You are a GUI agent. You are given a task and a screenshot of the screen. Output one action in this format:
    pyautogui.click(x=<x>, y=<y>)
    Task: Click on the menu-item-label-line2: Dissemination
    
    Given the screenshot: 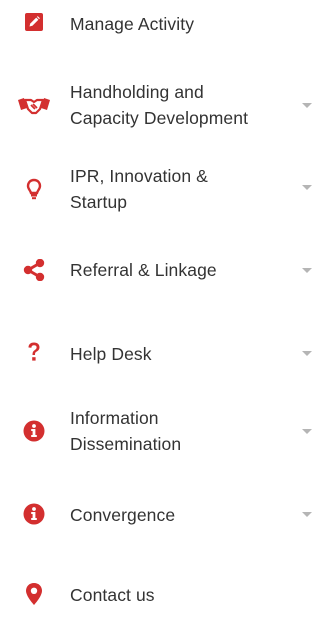 What is the action you would take?
    pyautogui.click(x=126, y=444)
    